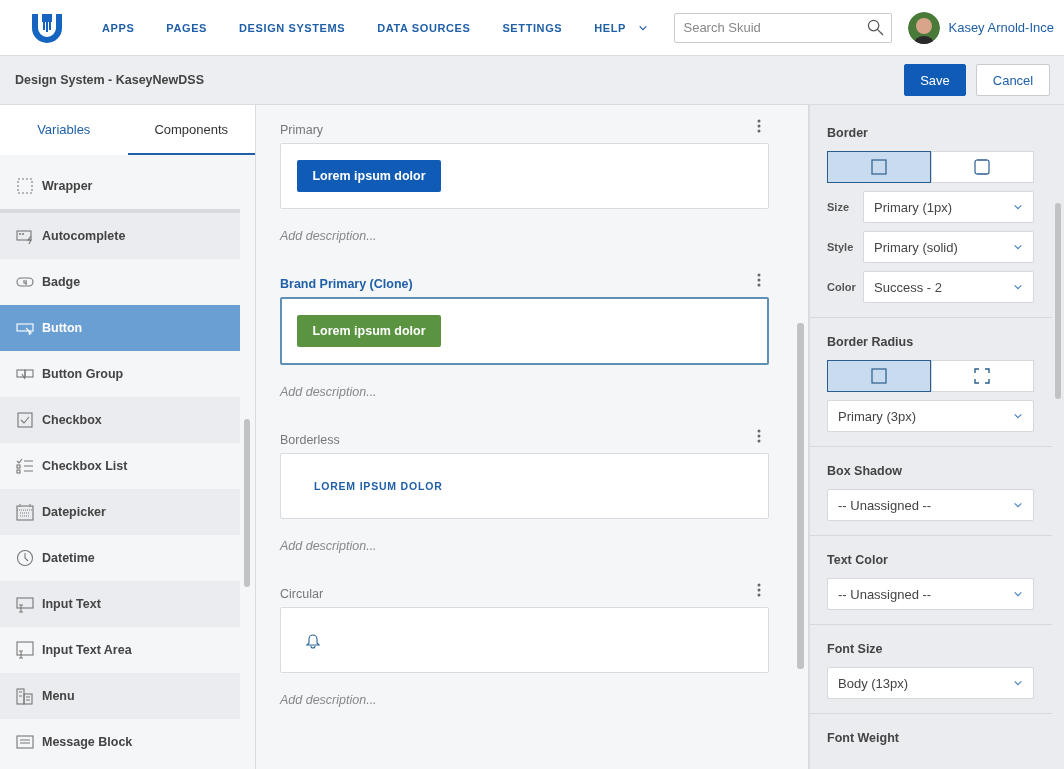  I want to click on page-title: Design System - KaseyNewDSS, so click(110, 80).